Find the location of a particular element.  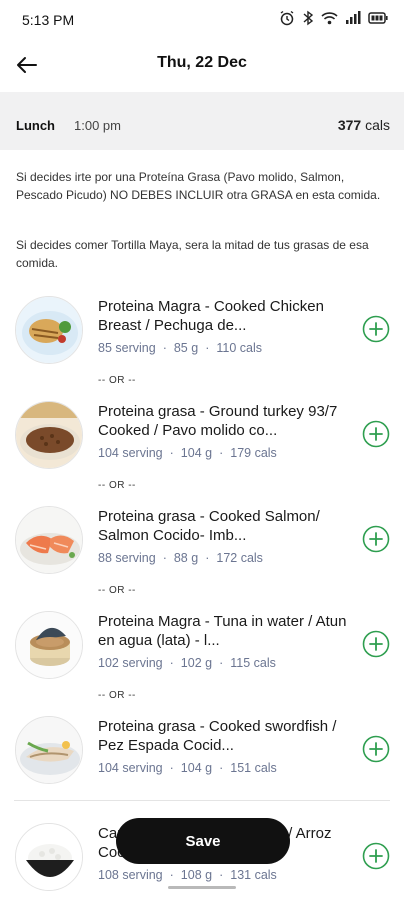

food-meta: 104 serving · 104 g · 151 cals is located at coordinates (187, 768).